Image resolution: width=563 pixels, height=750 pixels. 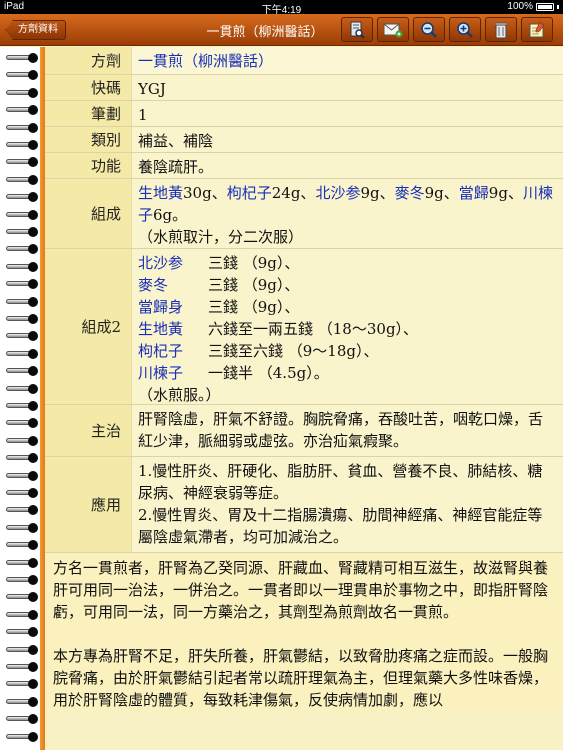 I want to click on field-label: 功能, so click(x=88, y=165).